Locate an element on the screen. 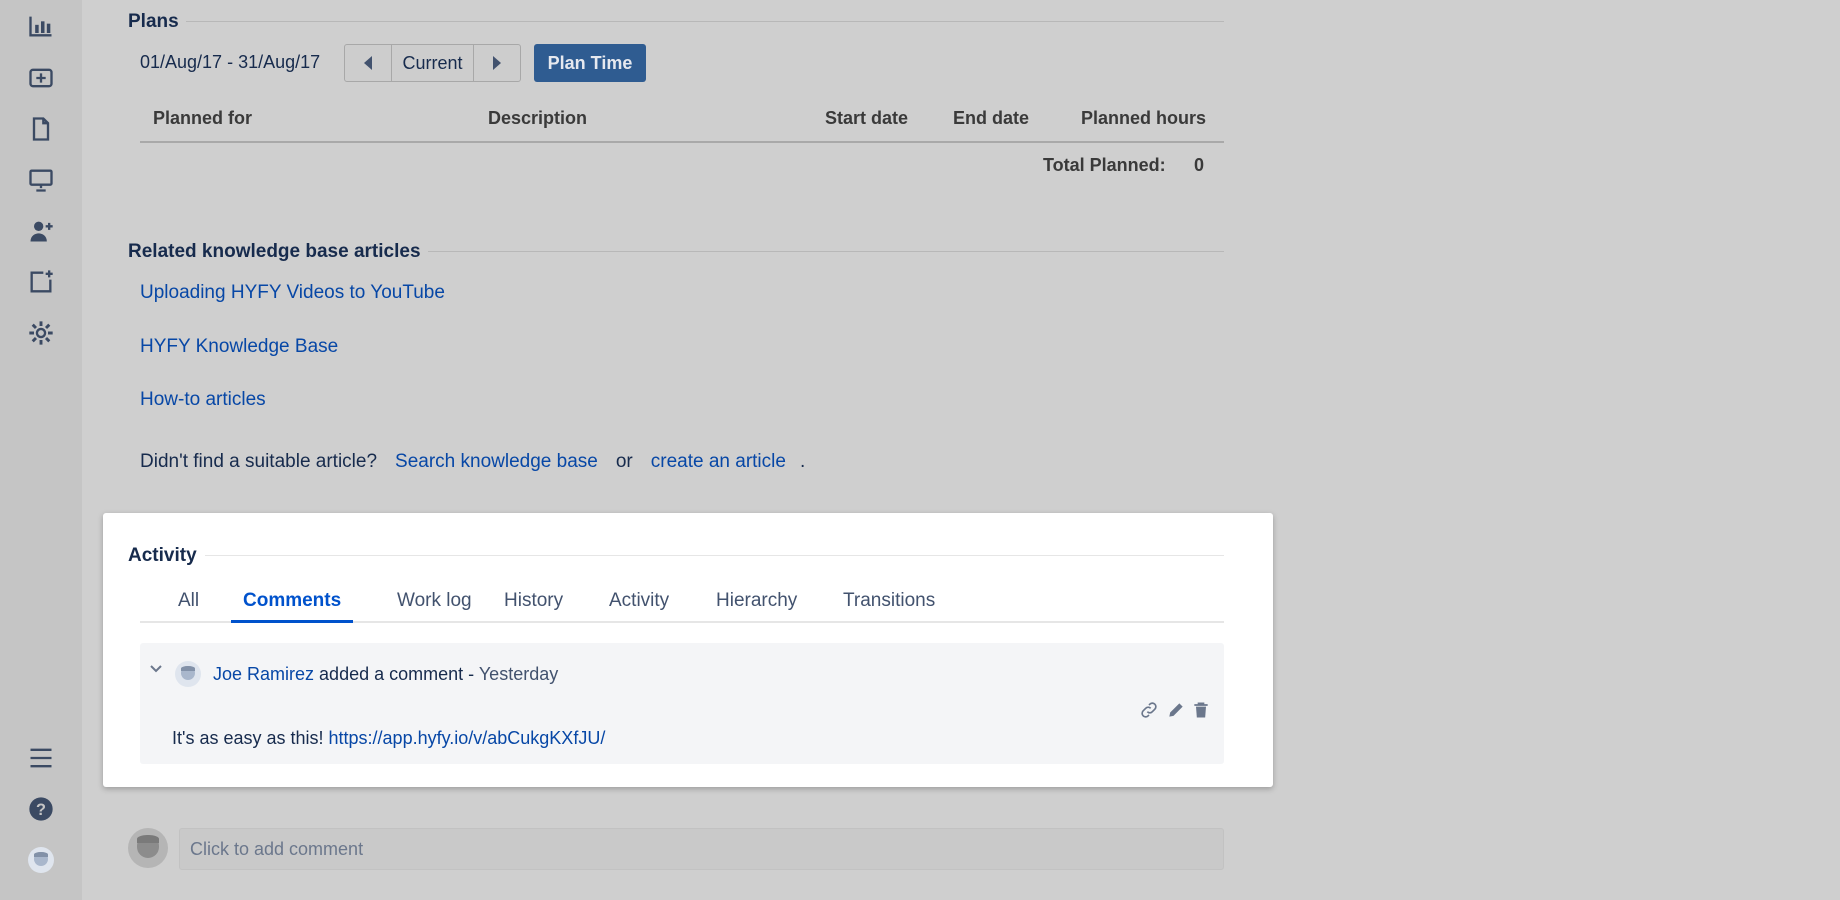 The height and width of the screenshot is (900, 1840). tab-work-log: Work log is located at coordinates (434, 606).